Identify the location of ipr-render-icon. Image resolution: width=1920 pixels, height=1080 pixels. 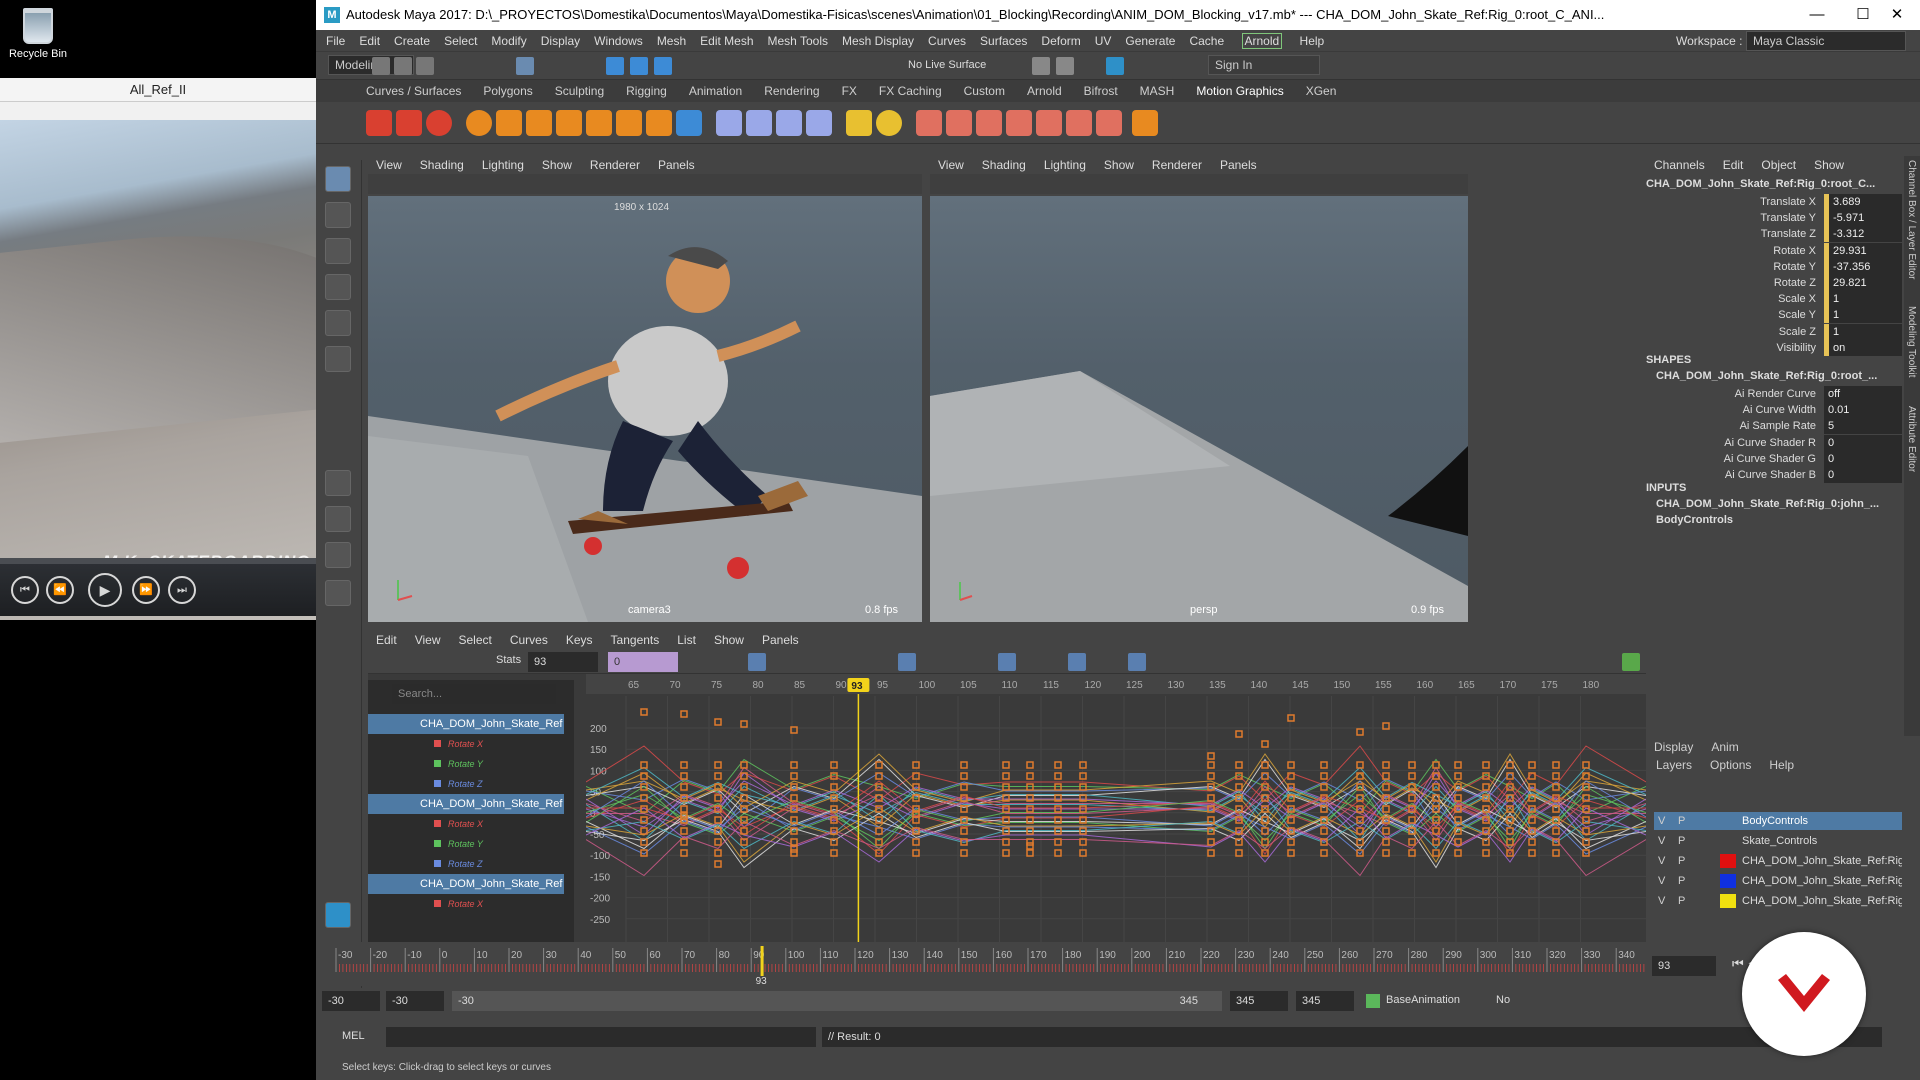
(1065, 66).